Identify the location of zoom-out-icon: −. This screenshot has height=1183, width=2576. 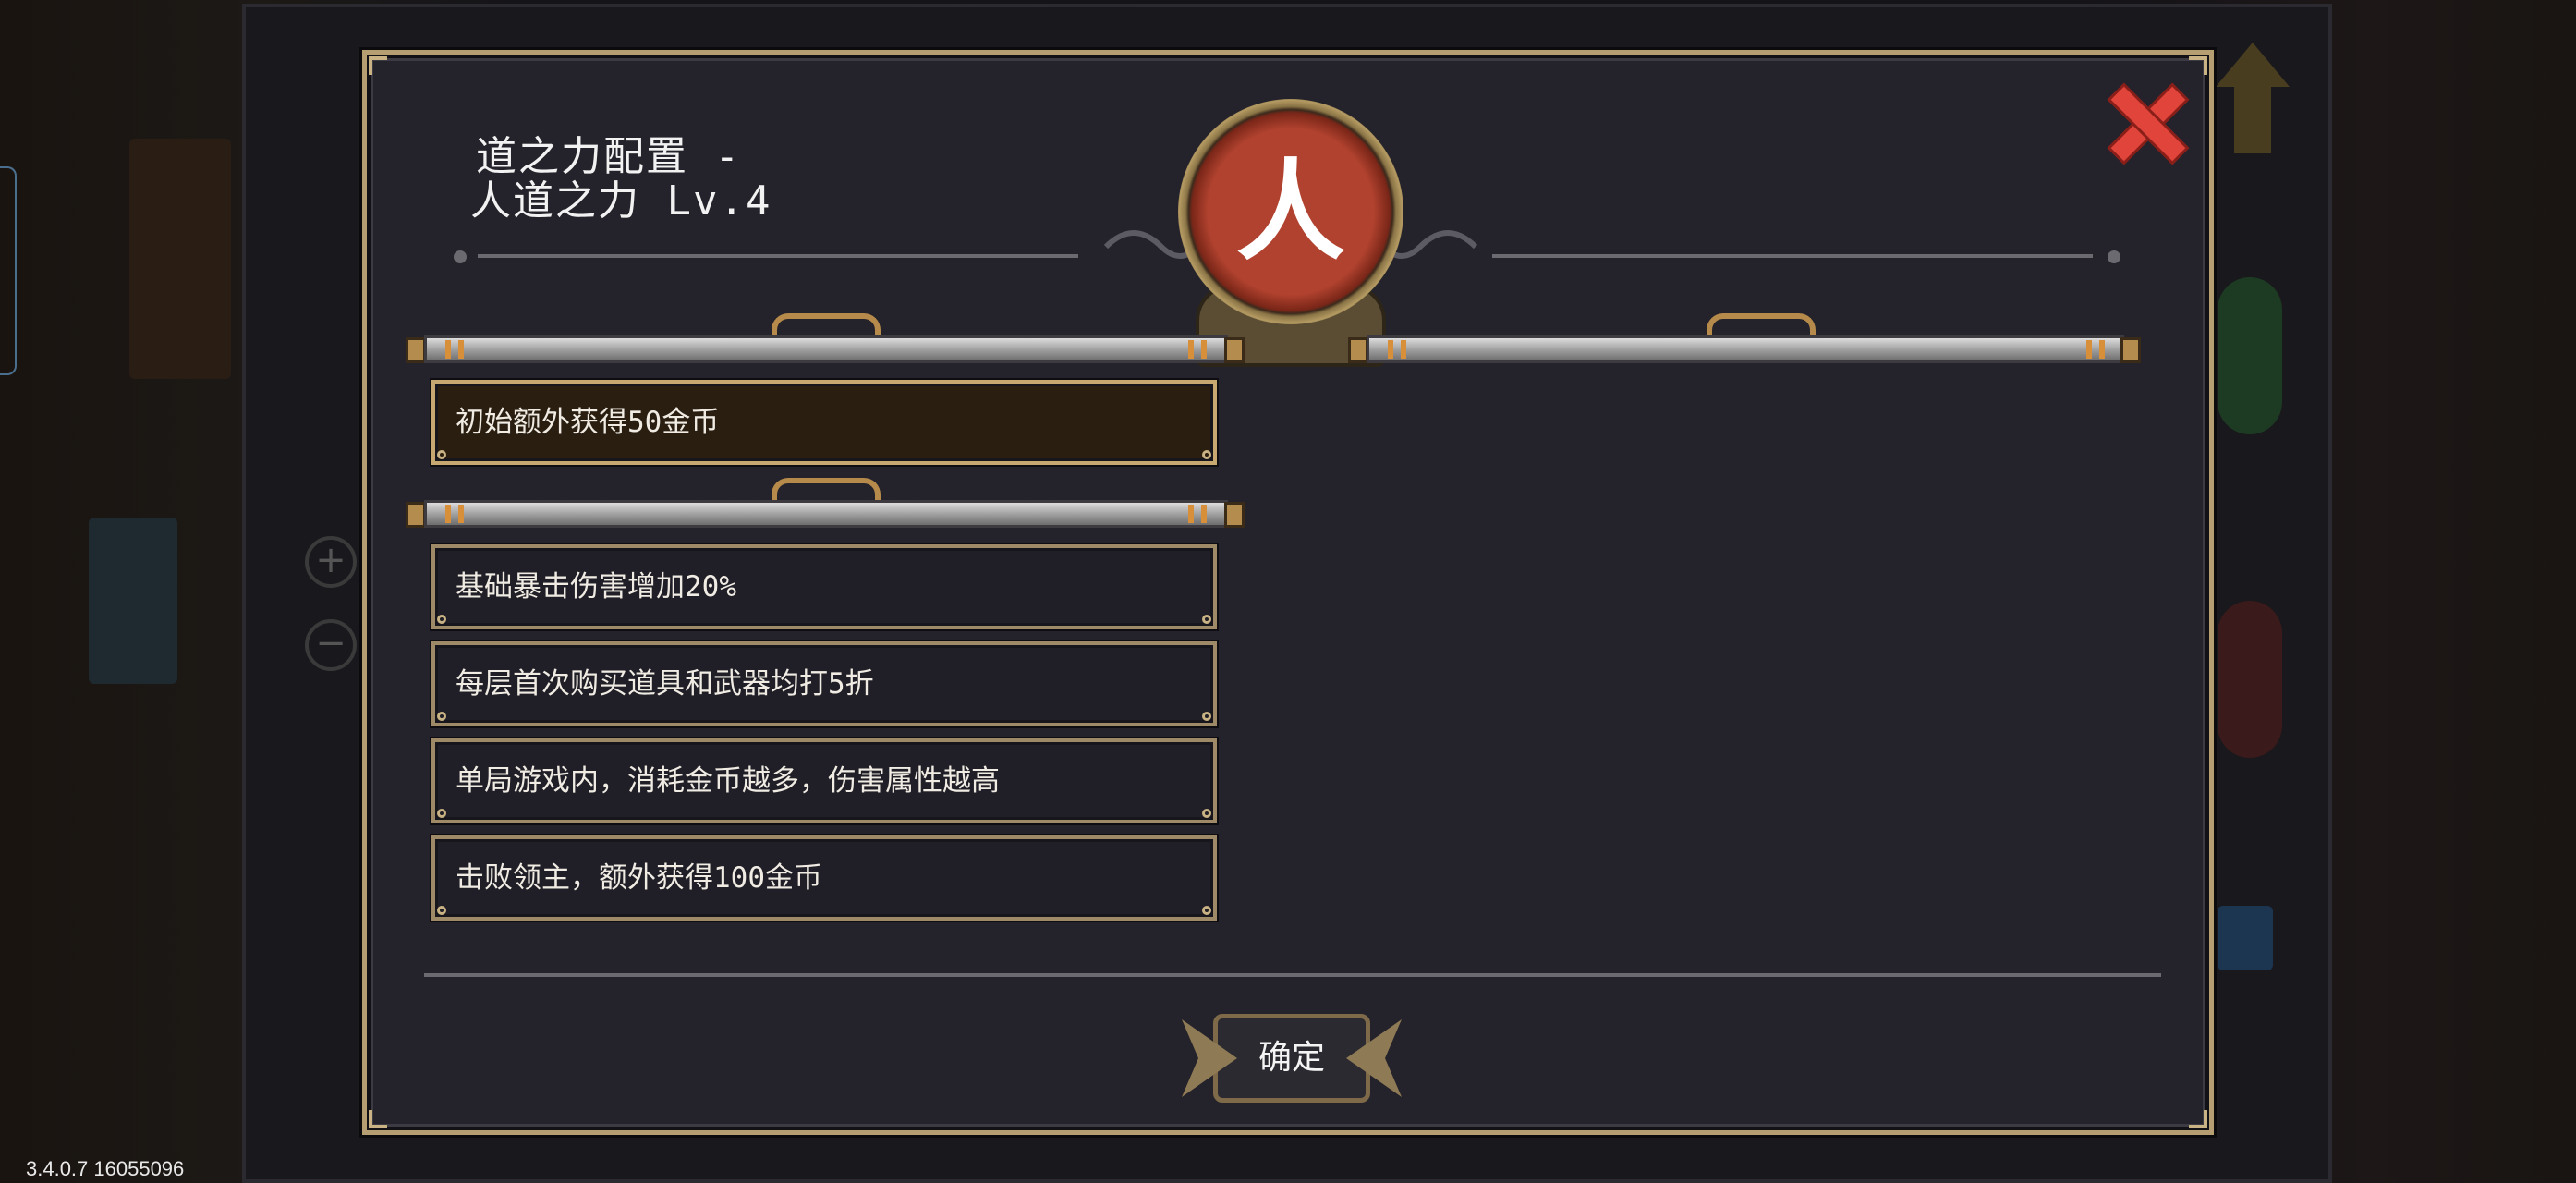
(331, 645).